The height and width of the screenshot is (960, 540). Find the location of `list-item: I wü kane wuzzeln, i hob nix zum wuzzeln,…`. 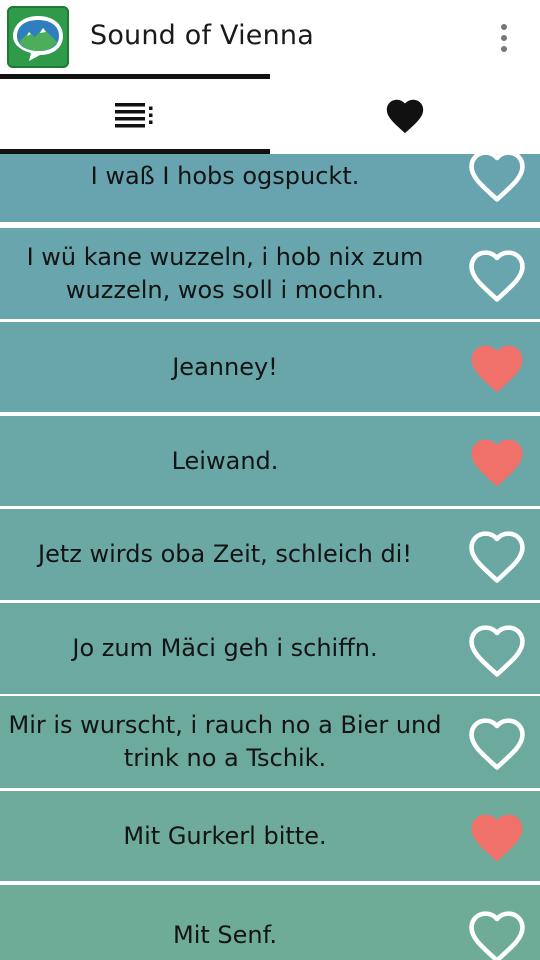

list-item: I wü kane wuzzeln, i hob nix zum wuzzeln,… is located at coordinates (270, 273).